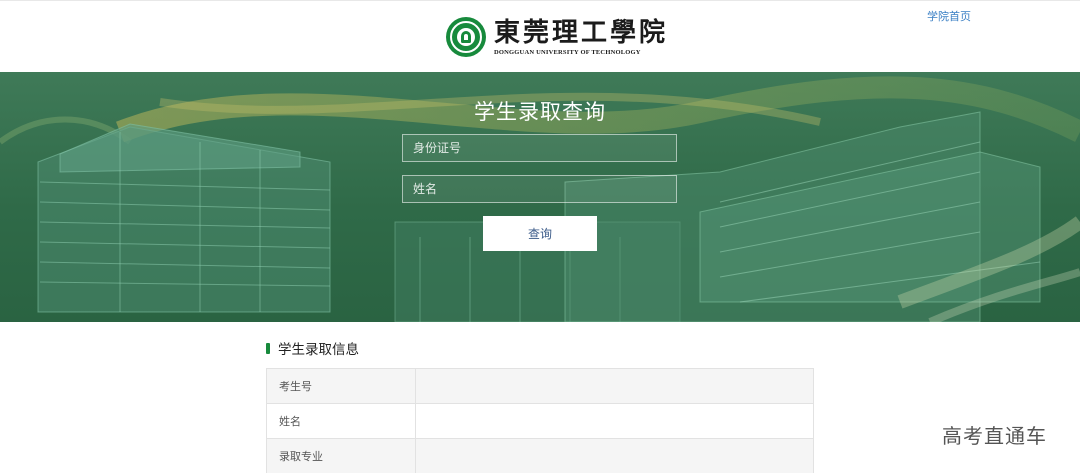 The image size is (1080, 473). I want to click on logo-english-name: DONGGUAN UNIVERSITY OF TECHNOLOGY, so click(567, 52).